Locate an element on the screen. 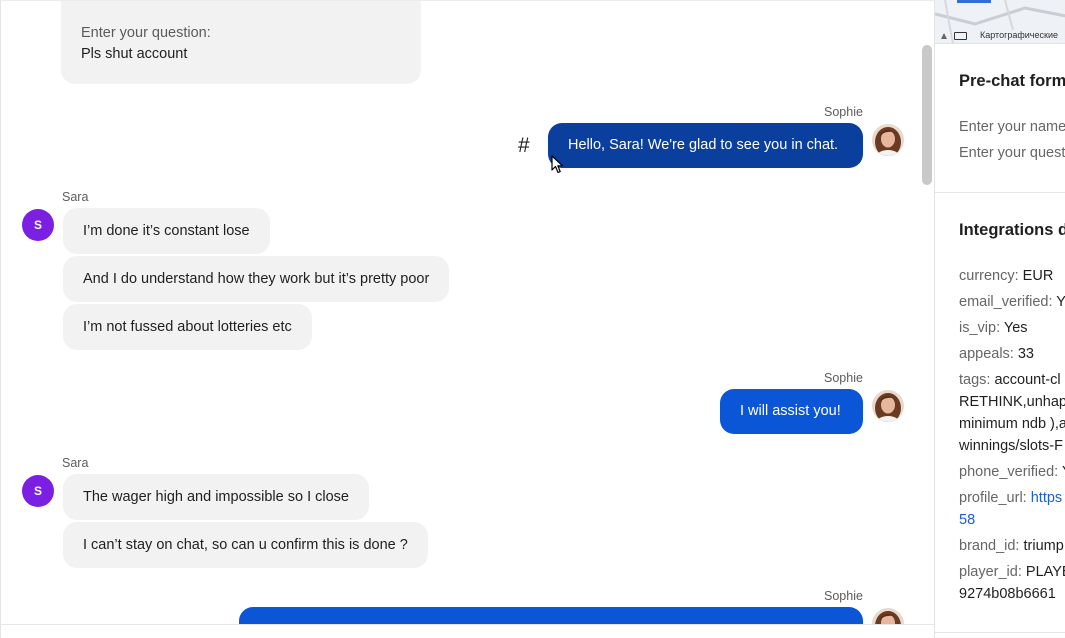 Image resolution: width=1065 pixels, height=638 pixels. prechat-question-label: Enter your question: is located at coordinates (146, 33).